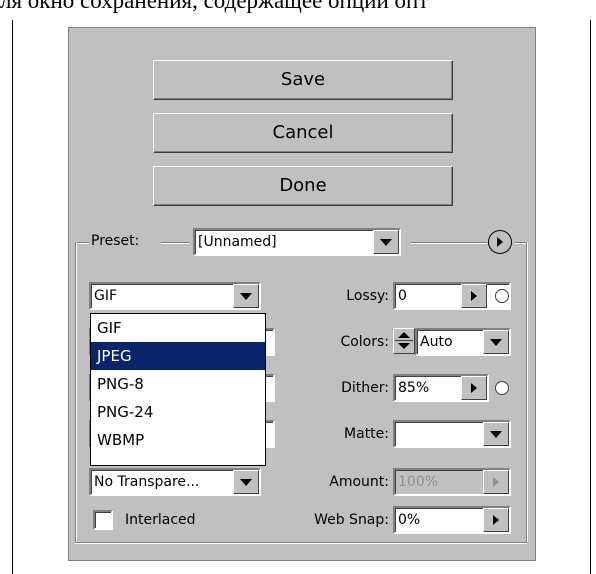 The height and width of the screenshot is (574, 596). Describe the element at coordinates (297, 242) in the screenshot. I see `preset-select: [Unnamed]` at that location.